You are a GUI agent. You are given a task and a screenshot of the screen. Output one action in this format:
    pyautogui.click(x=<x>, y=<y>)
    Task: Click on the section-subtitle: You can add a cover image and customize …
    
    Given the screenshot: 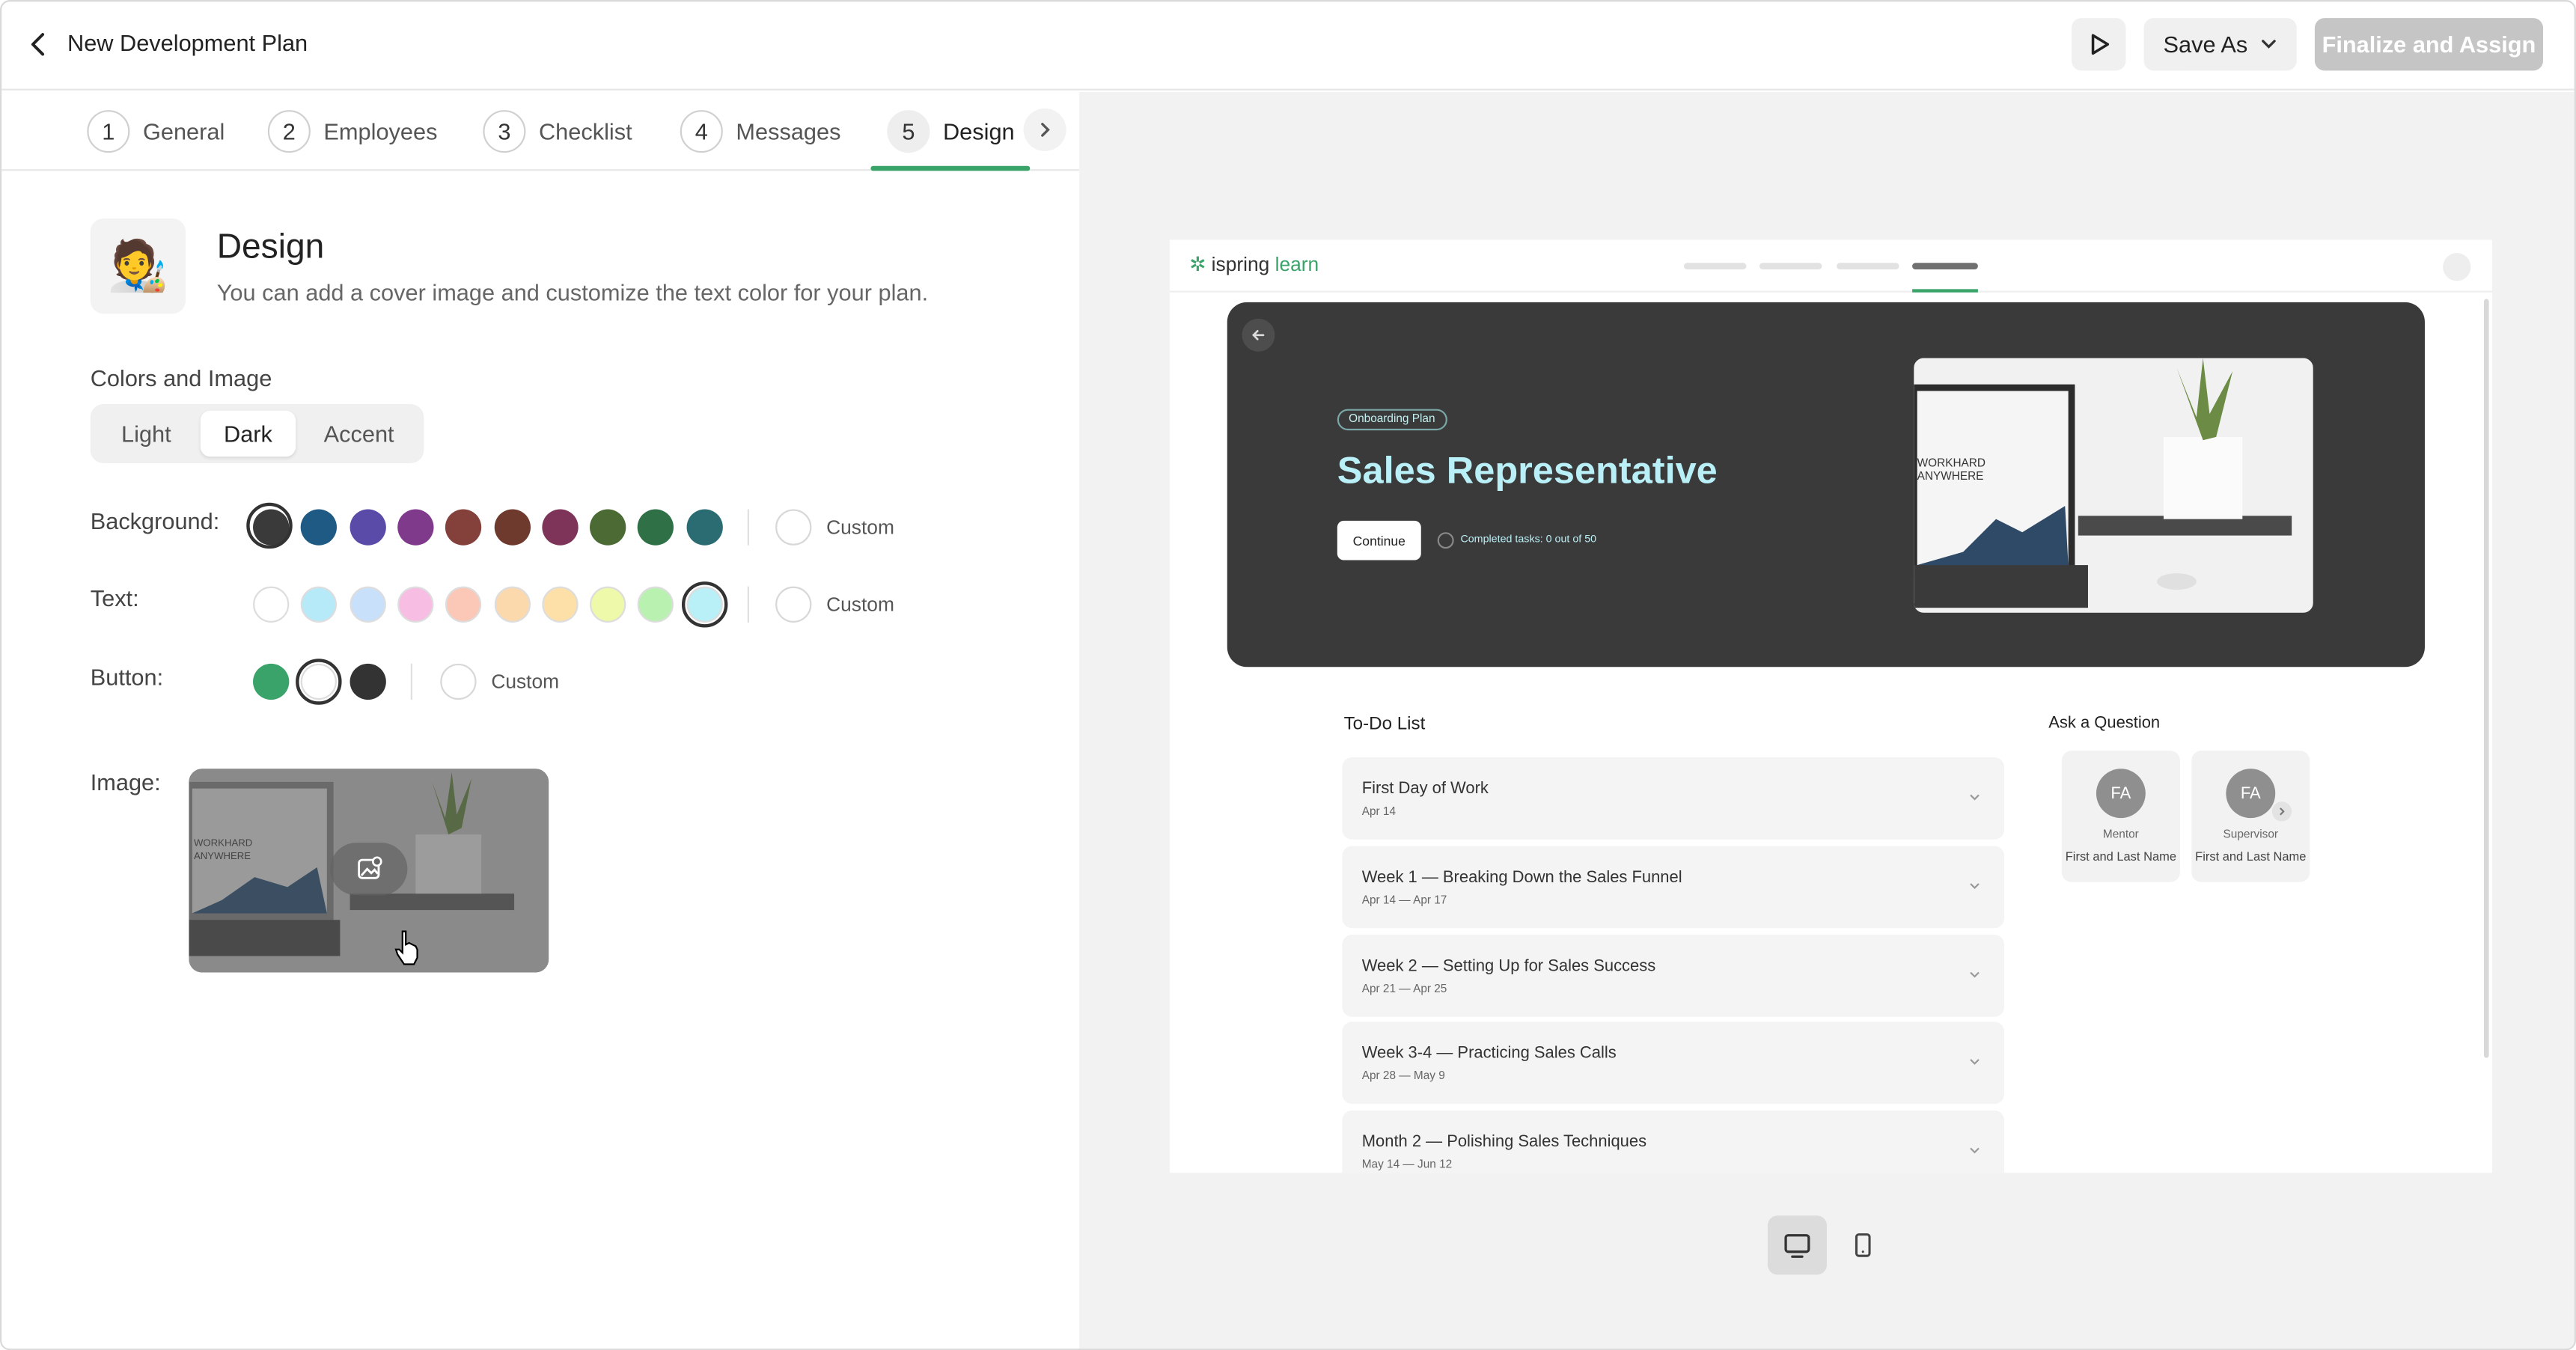 What is the action you would take?
    pyautogui.click(x=572, y=292)
    